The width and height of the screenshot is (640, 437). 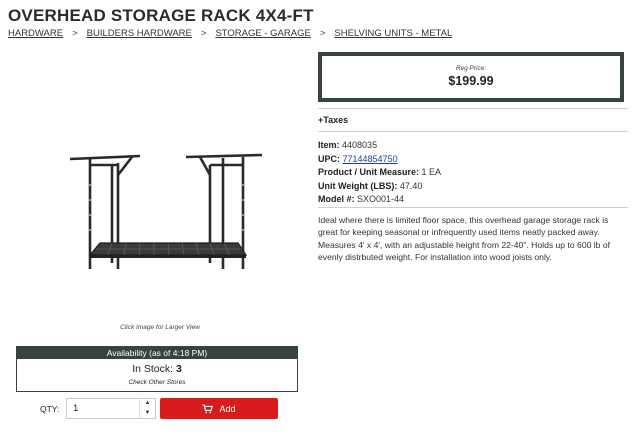 What do you see at coordinates (160, 327) in the screenshot?
I see `image-caption: Click Image for Larger View` at bounding box center [160, 327].